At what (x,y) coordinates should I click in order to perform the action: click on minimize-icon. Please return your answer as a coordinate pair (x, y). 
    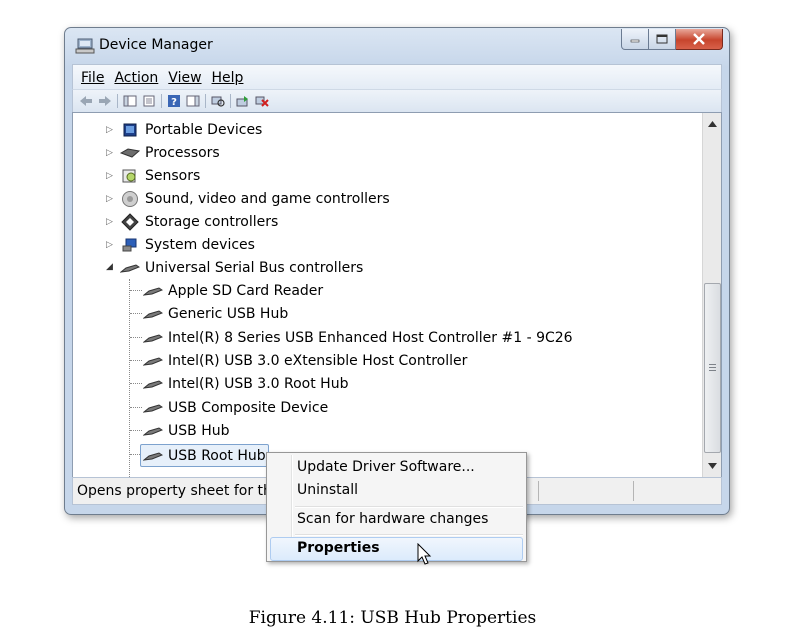
    Looking at the image, I should click on (635, 41).